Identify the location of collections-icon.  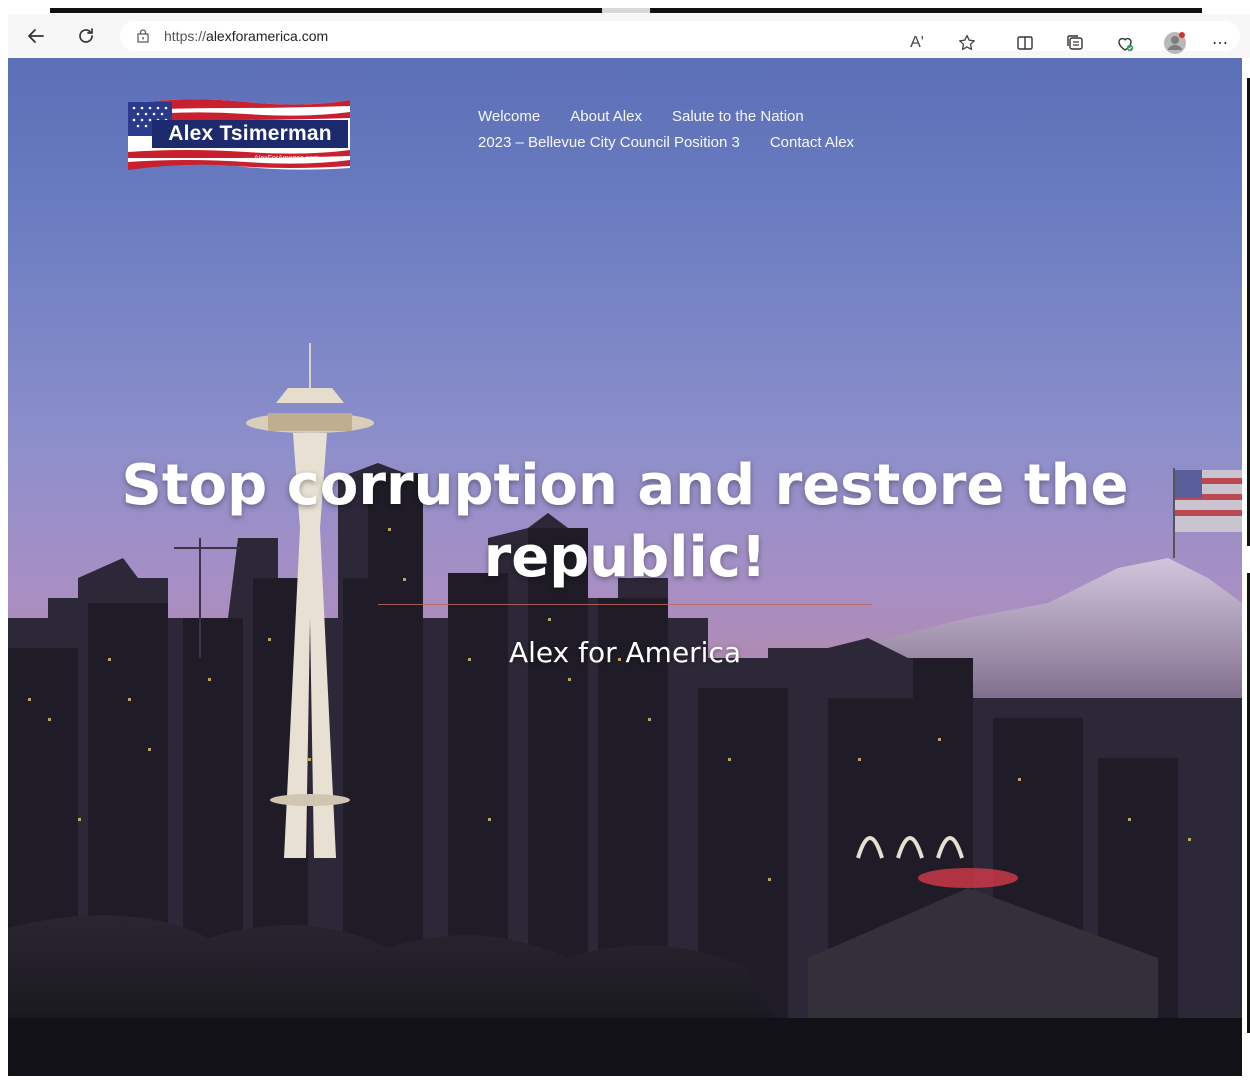
(1075, 42).